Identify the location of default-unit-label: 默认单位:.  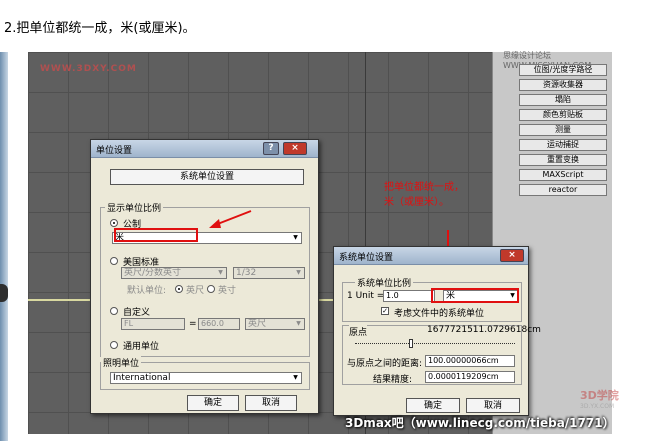
(147, 291).